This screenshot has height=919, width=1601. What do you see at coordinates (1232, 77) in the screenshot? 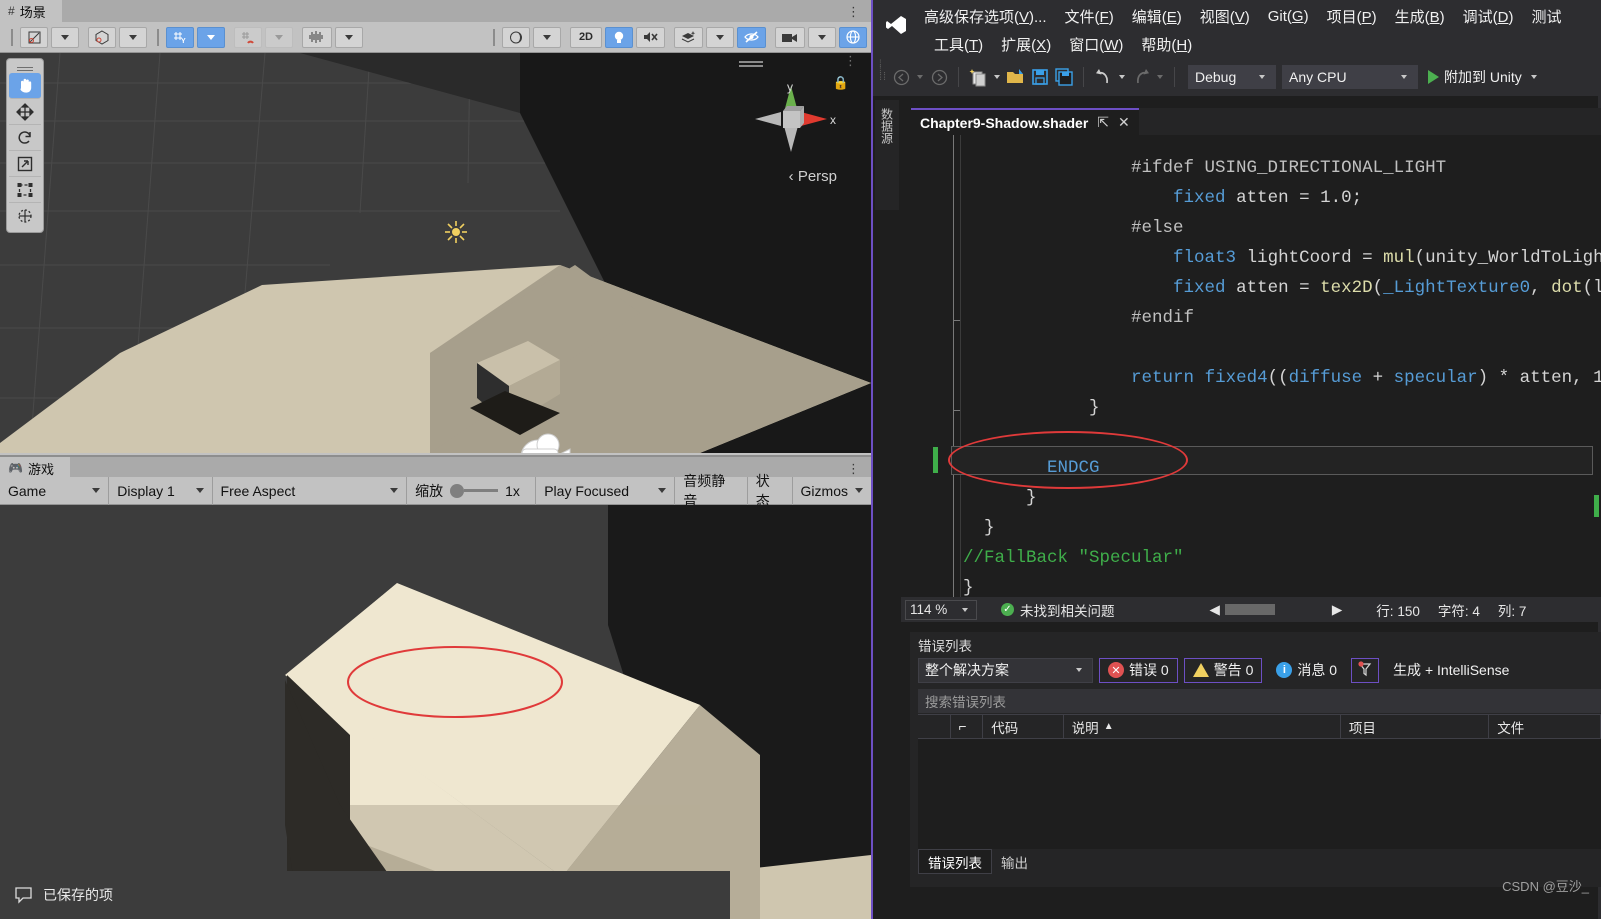
I see `build-config-dropdown: Debug` at bounding box center [1232, 77].